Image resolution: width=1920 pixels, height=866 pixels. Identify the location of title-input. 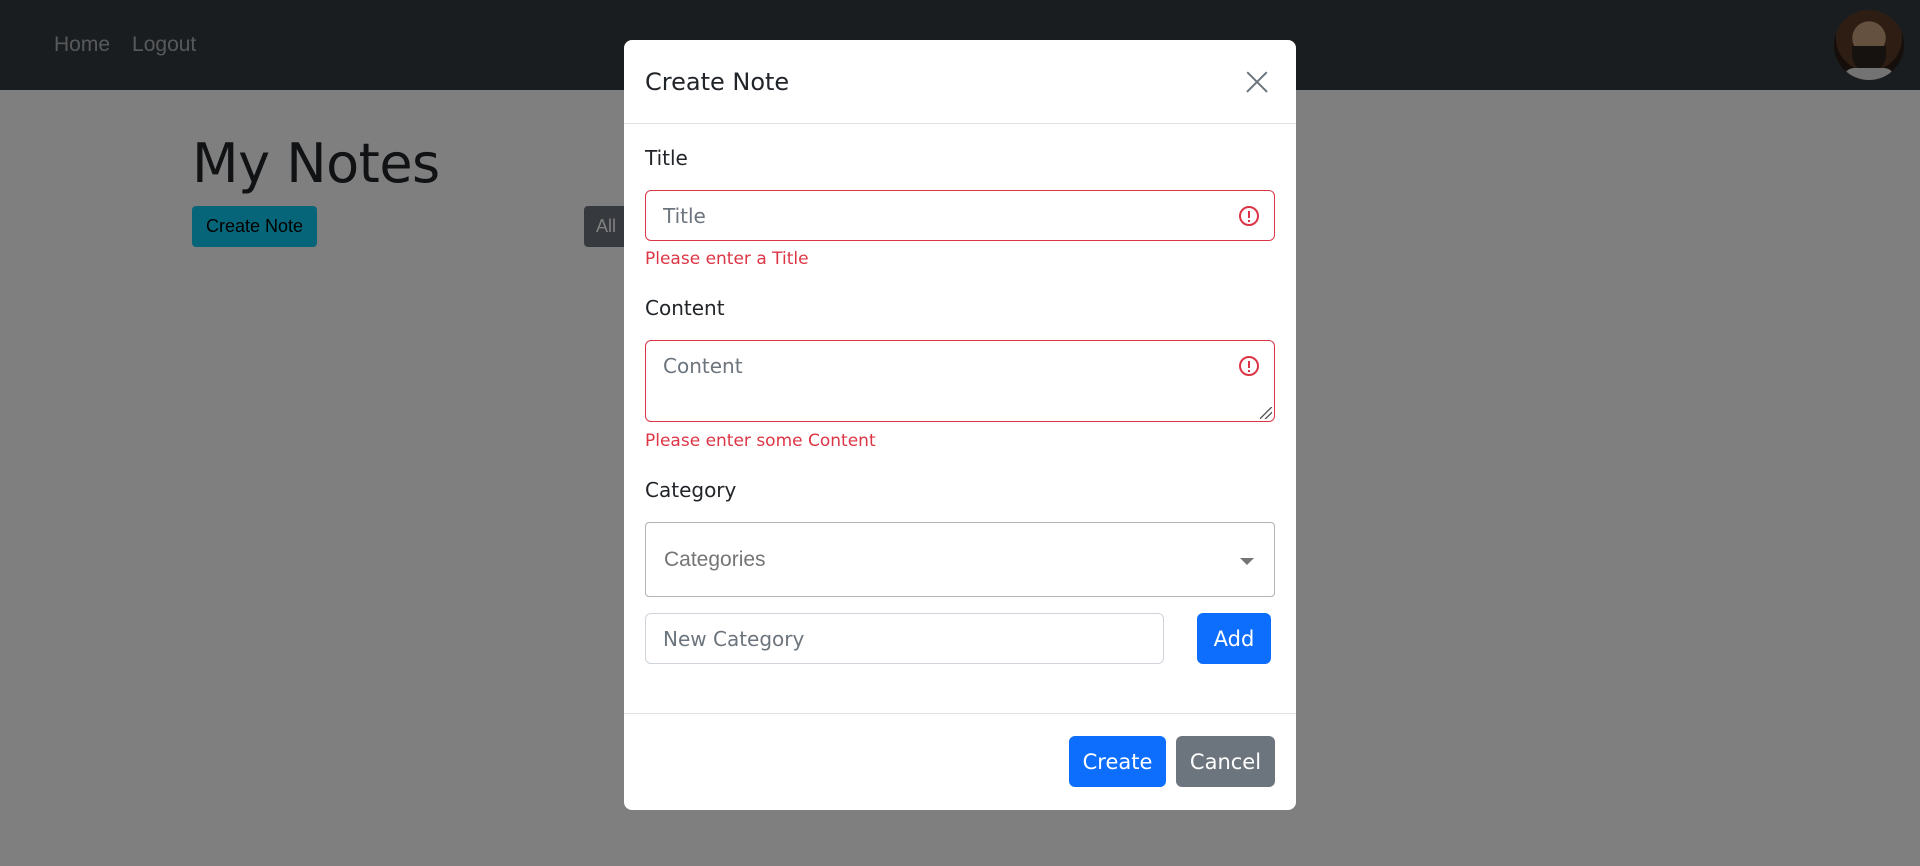
(960, 215).